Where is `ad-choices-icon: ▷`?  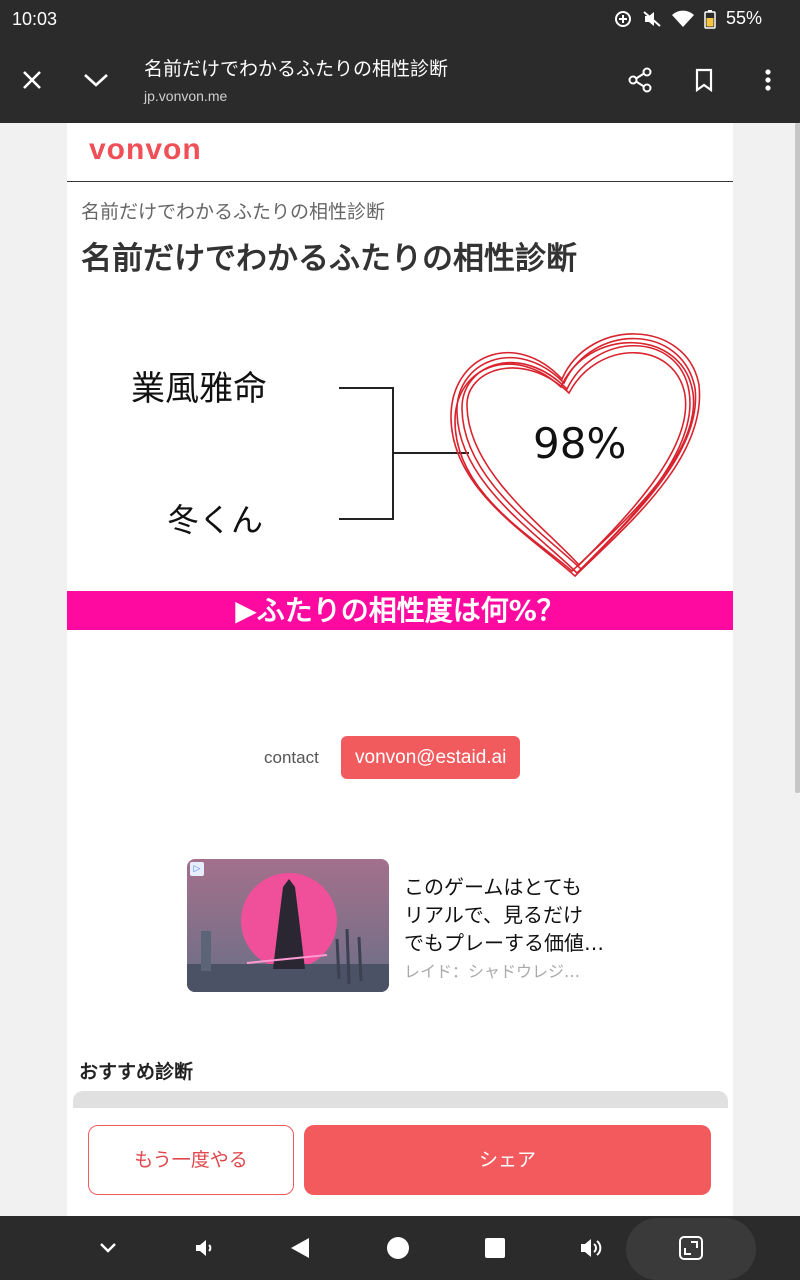
ad-choices-icon: ▷ is located at coordinates (197, 869).